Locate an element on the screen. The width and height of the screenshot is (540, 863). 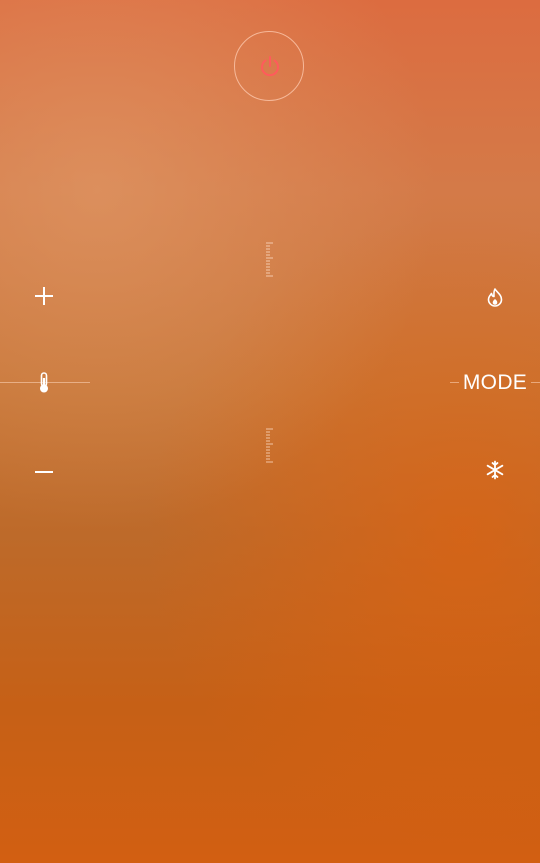
right-indicator-line-right is located at coordinates (535, 382).